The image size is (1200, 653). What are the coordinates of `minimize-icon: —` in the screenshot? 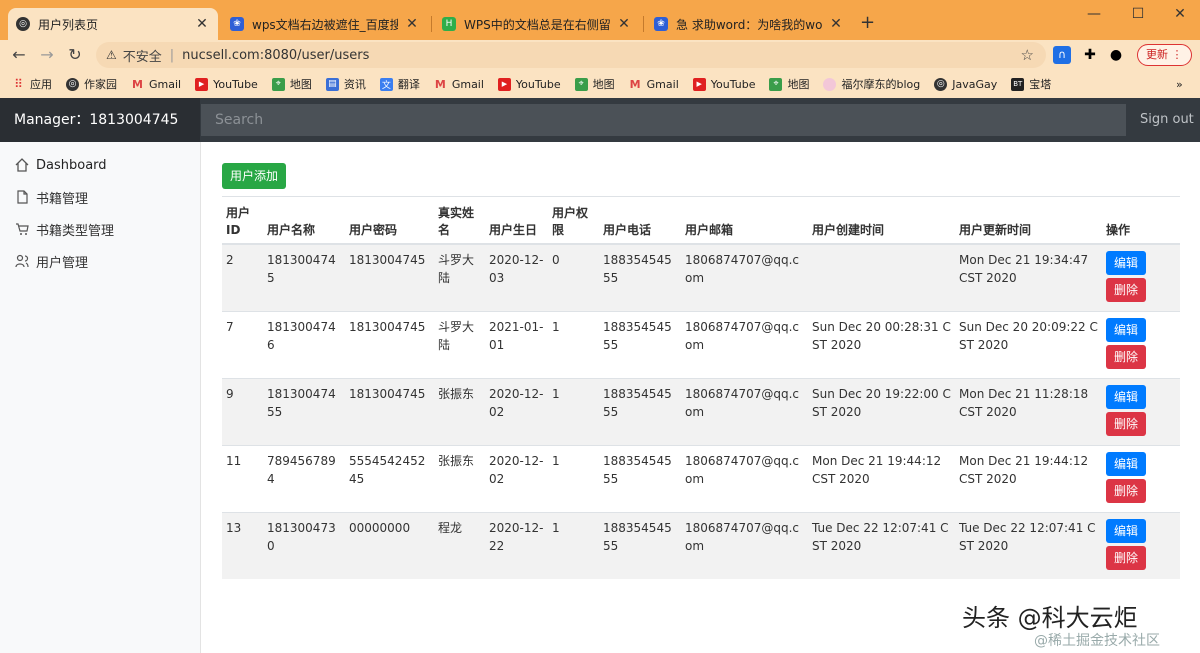 It's located at (1094, 14).